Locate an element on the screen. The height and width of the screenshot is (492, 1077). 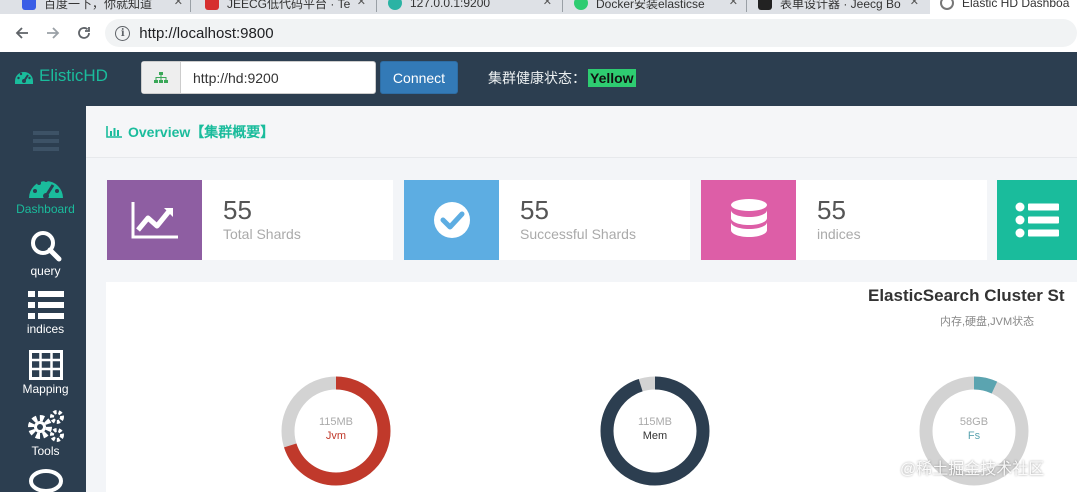
gauge-label: Jvm is located at coordinates (336, 436).